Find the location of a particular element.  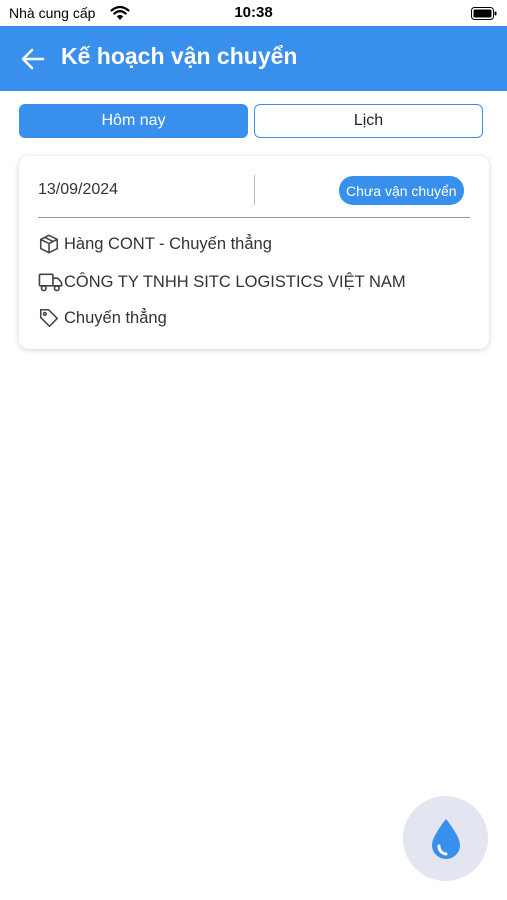

company-row: CÔNG TY TNHH SITC LOGISTICS VIỆT NAM is located at coordinates (222, 282).